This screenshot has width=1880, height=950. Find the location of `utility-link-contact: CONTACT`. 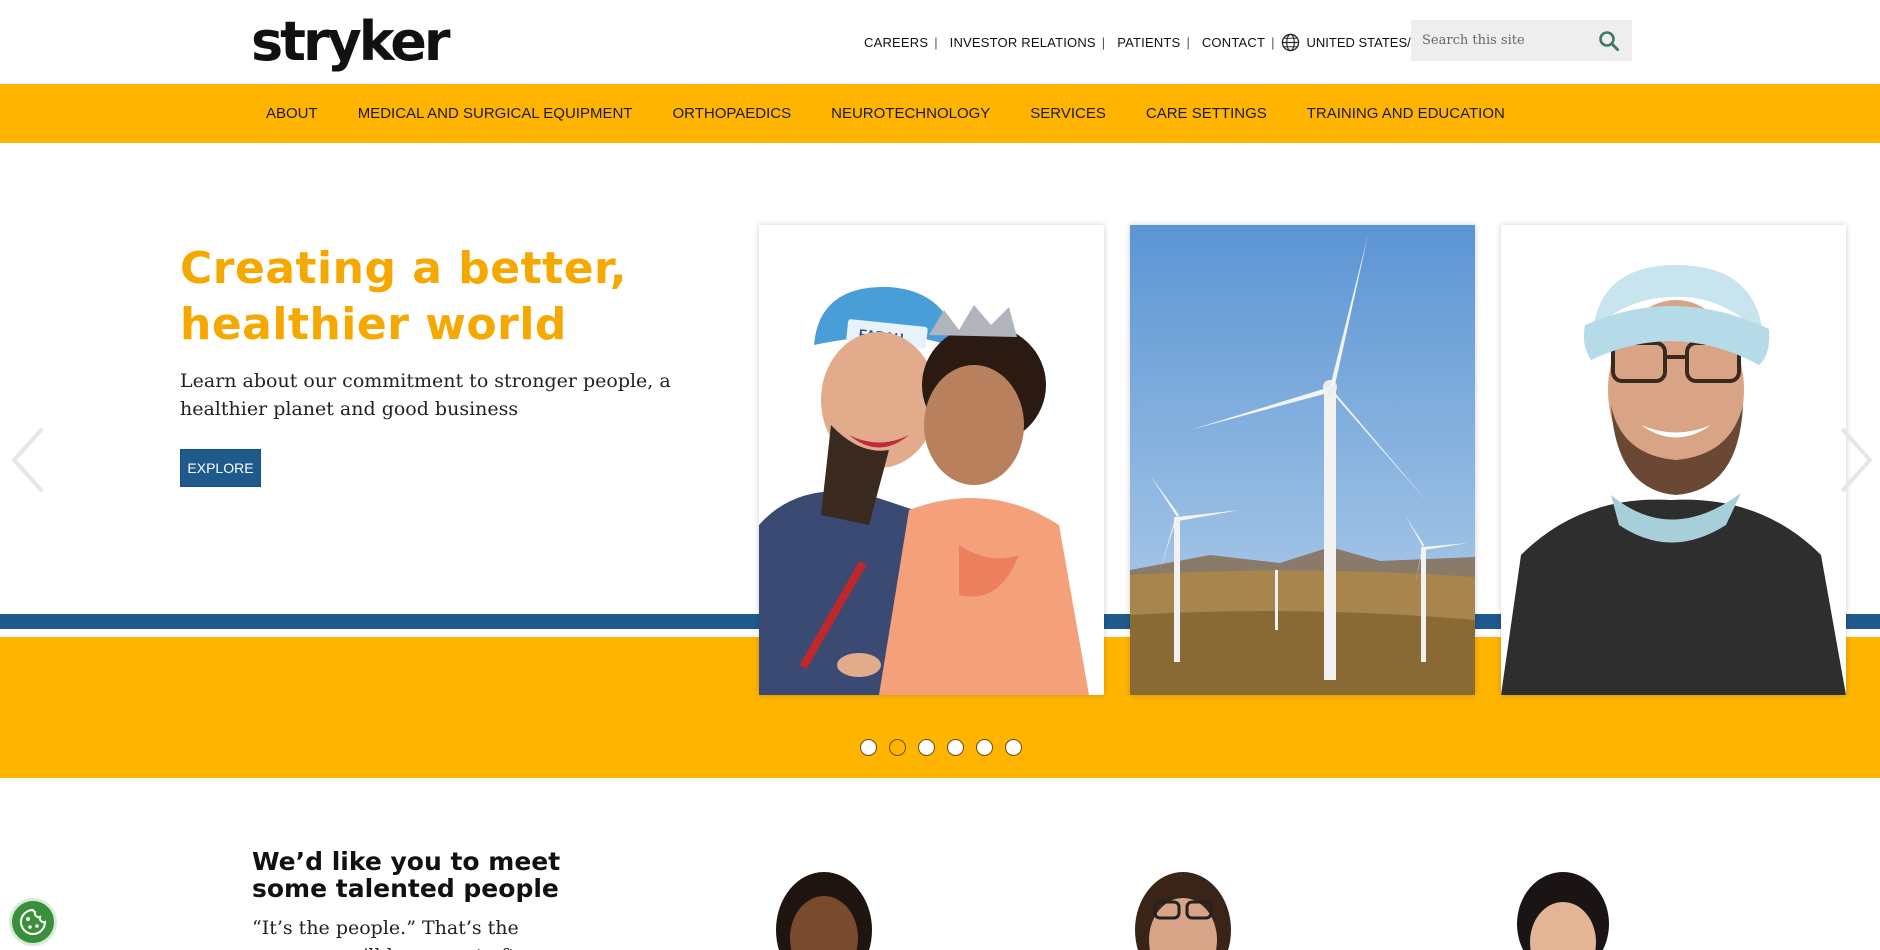

utility-link-contact: CONTACT is located at coordinates (1233, 42).